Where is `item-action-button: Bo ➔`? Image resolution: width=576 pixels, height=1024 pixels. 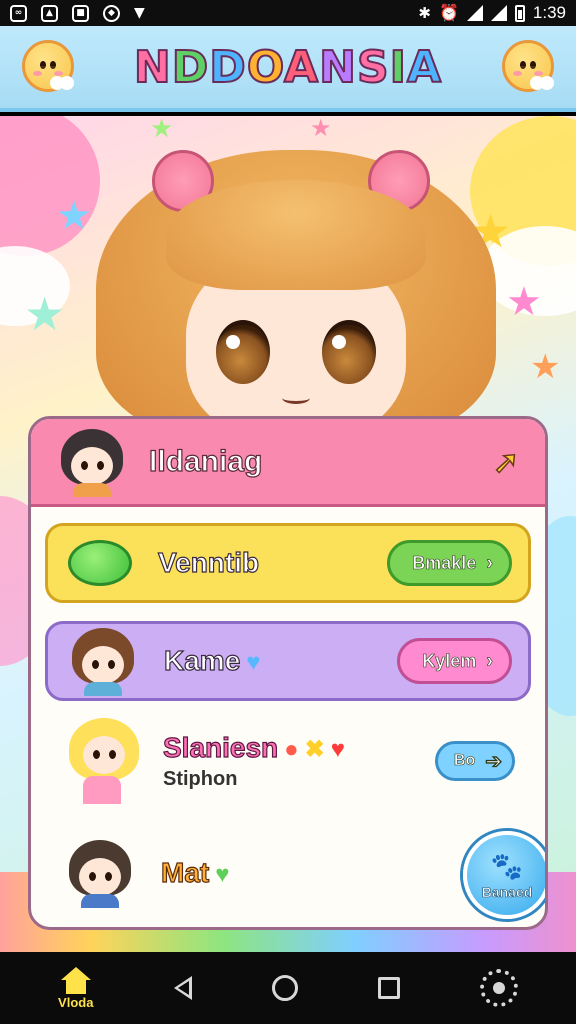
item-action-button: Bo ➔ is located at coordinates (474, 761).